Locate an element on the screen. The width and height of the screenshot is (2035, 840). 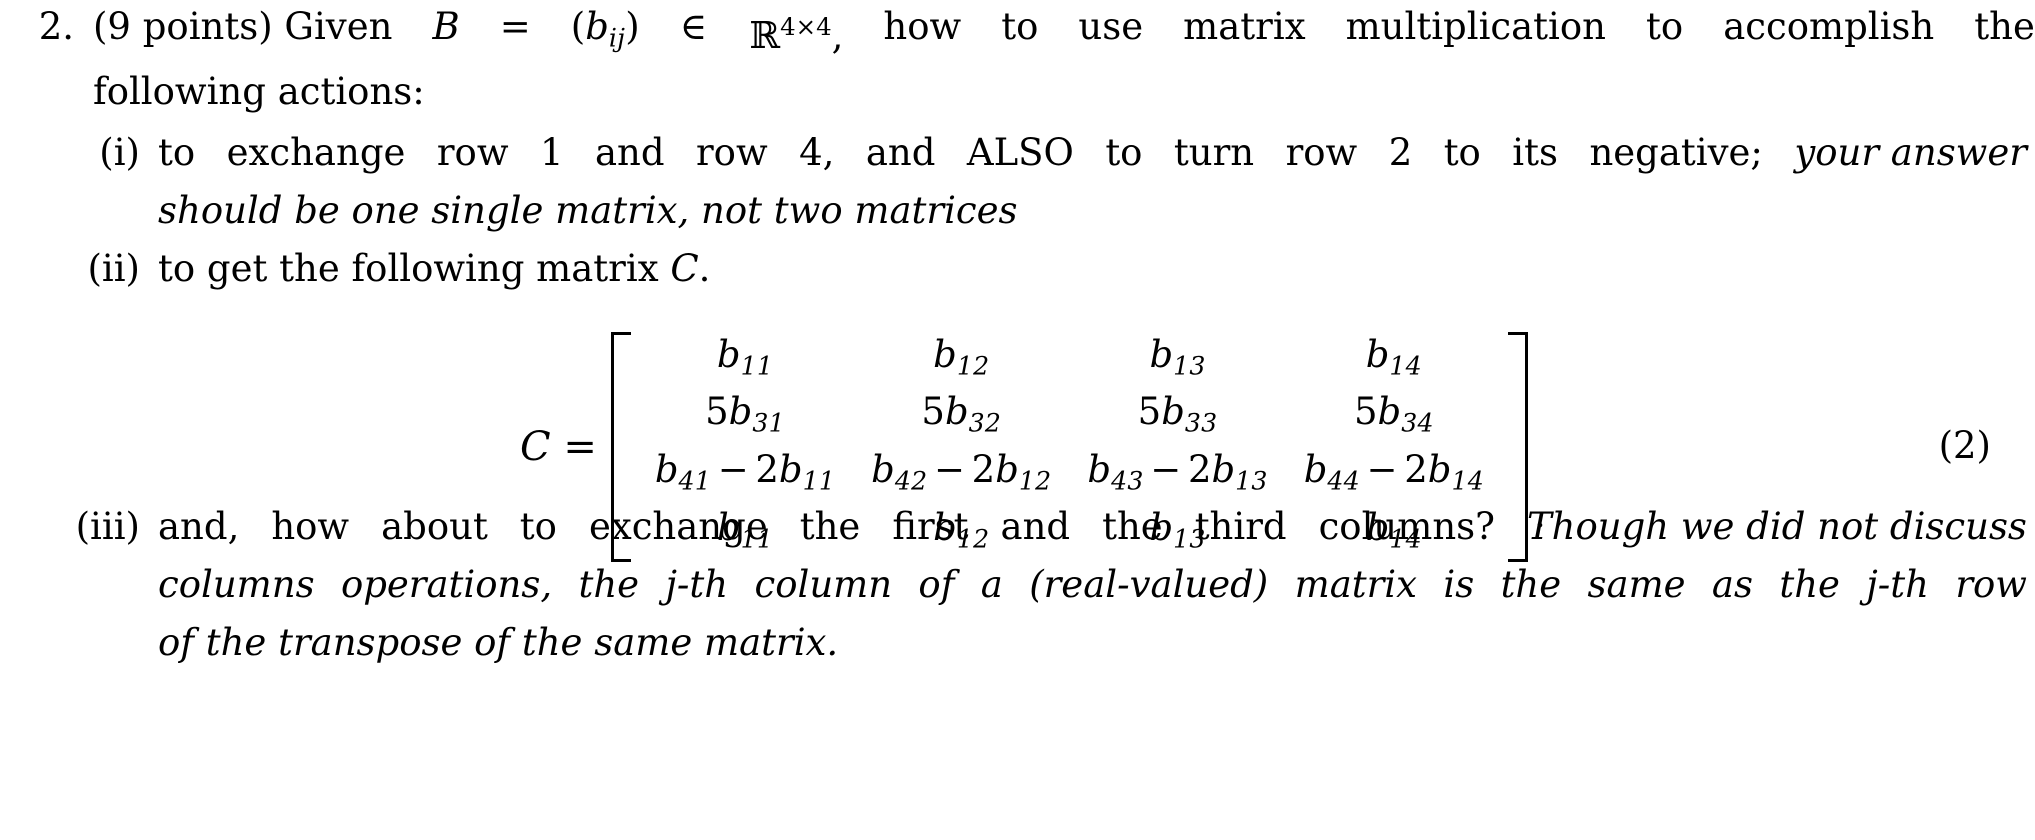
problem-number: 2. is located at coordinates (56, 26).